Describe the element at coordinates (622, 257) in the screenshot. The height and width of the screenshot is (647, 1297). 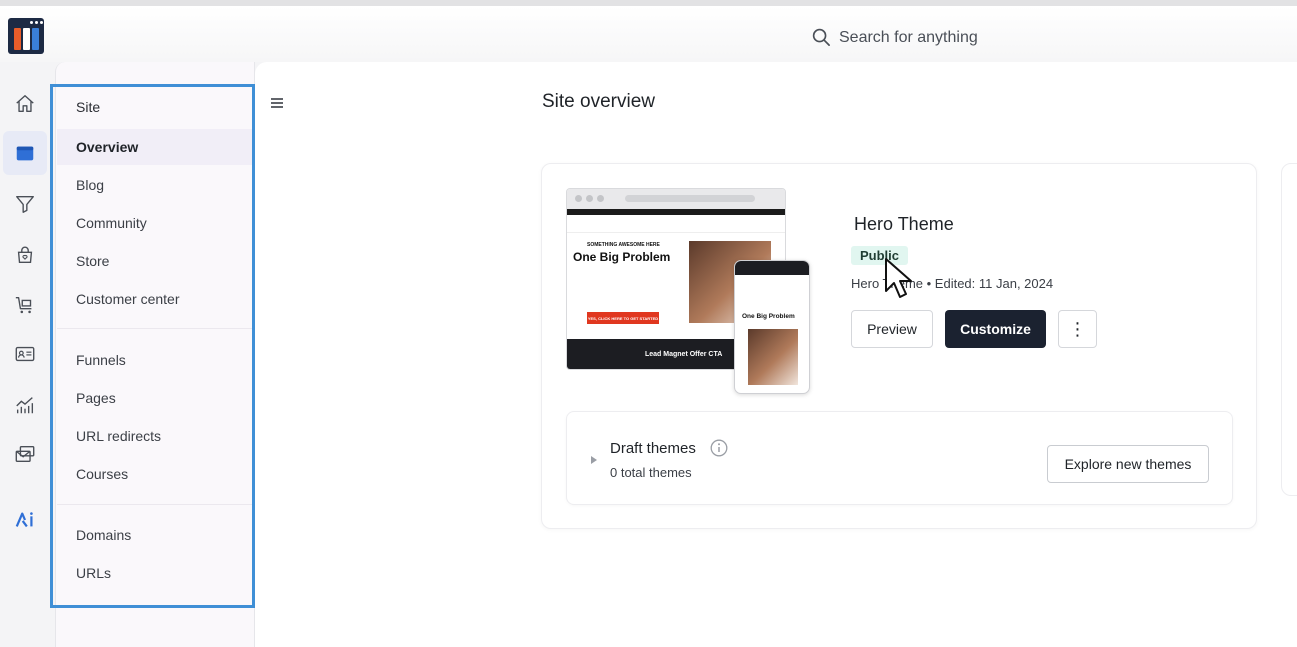
I see `thumbnail-headline: One Big Problem` at that location.